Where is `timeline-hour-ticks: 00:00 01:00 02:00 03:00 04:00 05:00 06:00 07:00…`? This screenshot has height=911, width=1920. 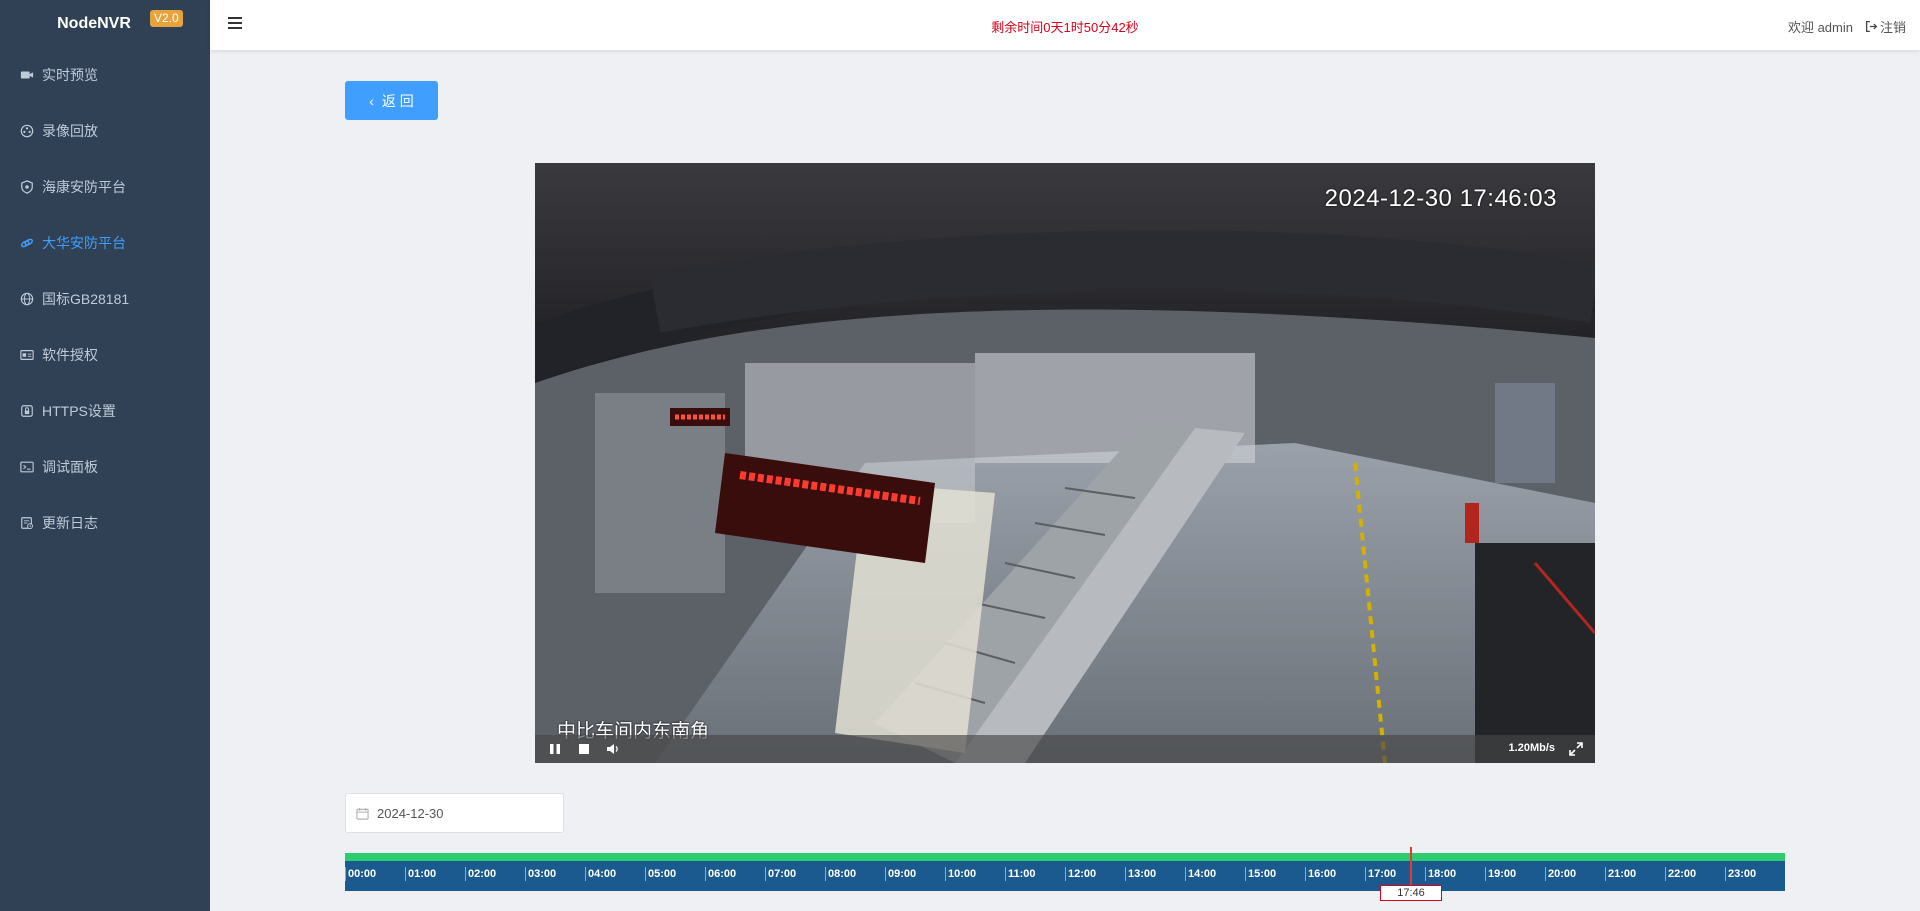
timeline-hour-ticks: 00:00 01:00 02:00 03:00 04:00 05:00 06:00 07:00… is located at coordinates (1065, 875).